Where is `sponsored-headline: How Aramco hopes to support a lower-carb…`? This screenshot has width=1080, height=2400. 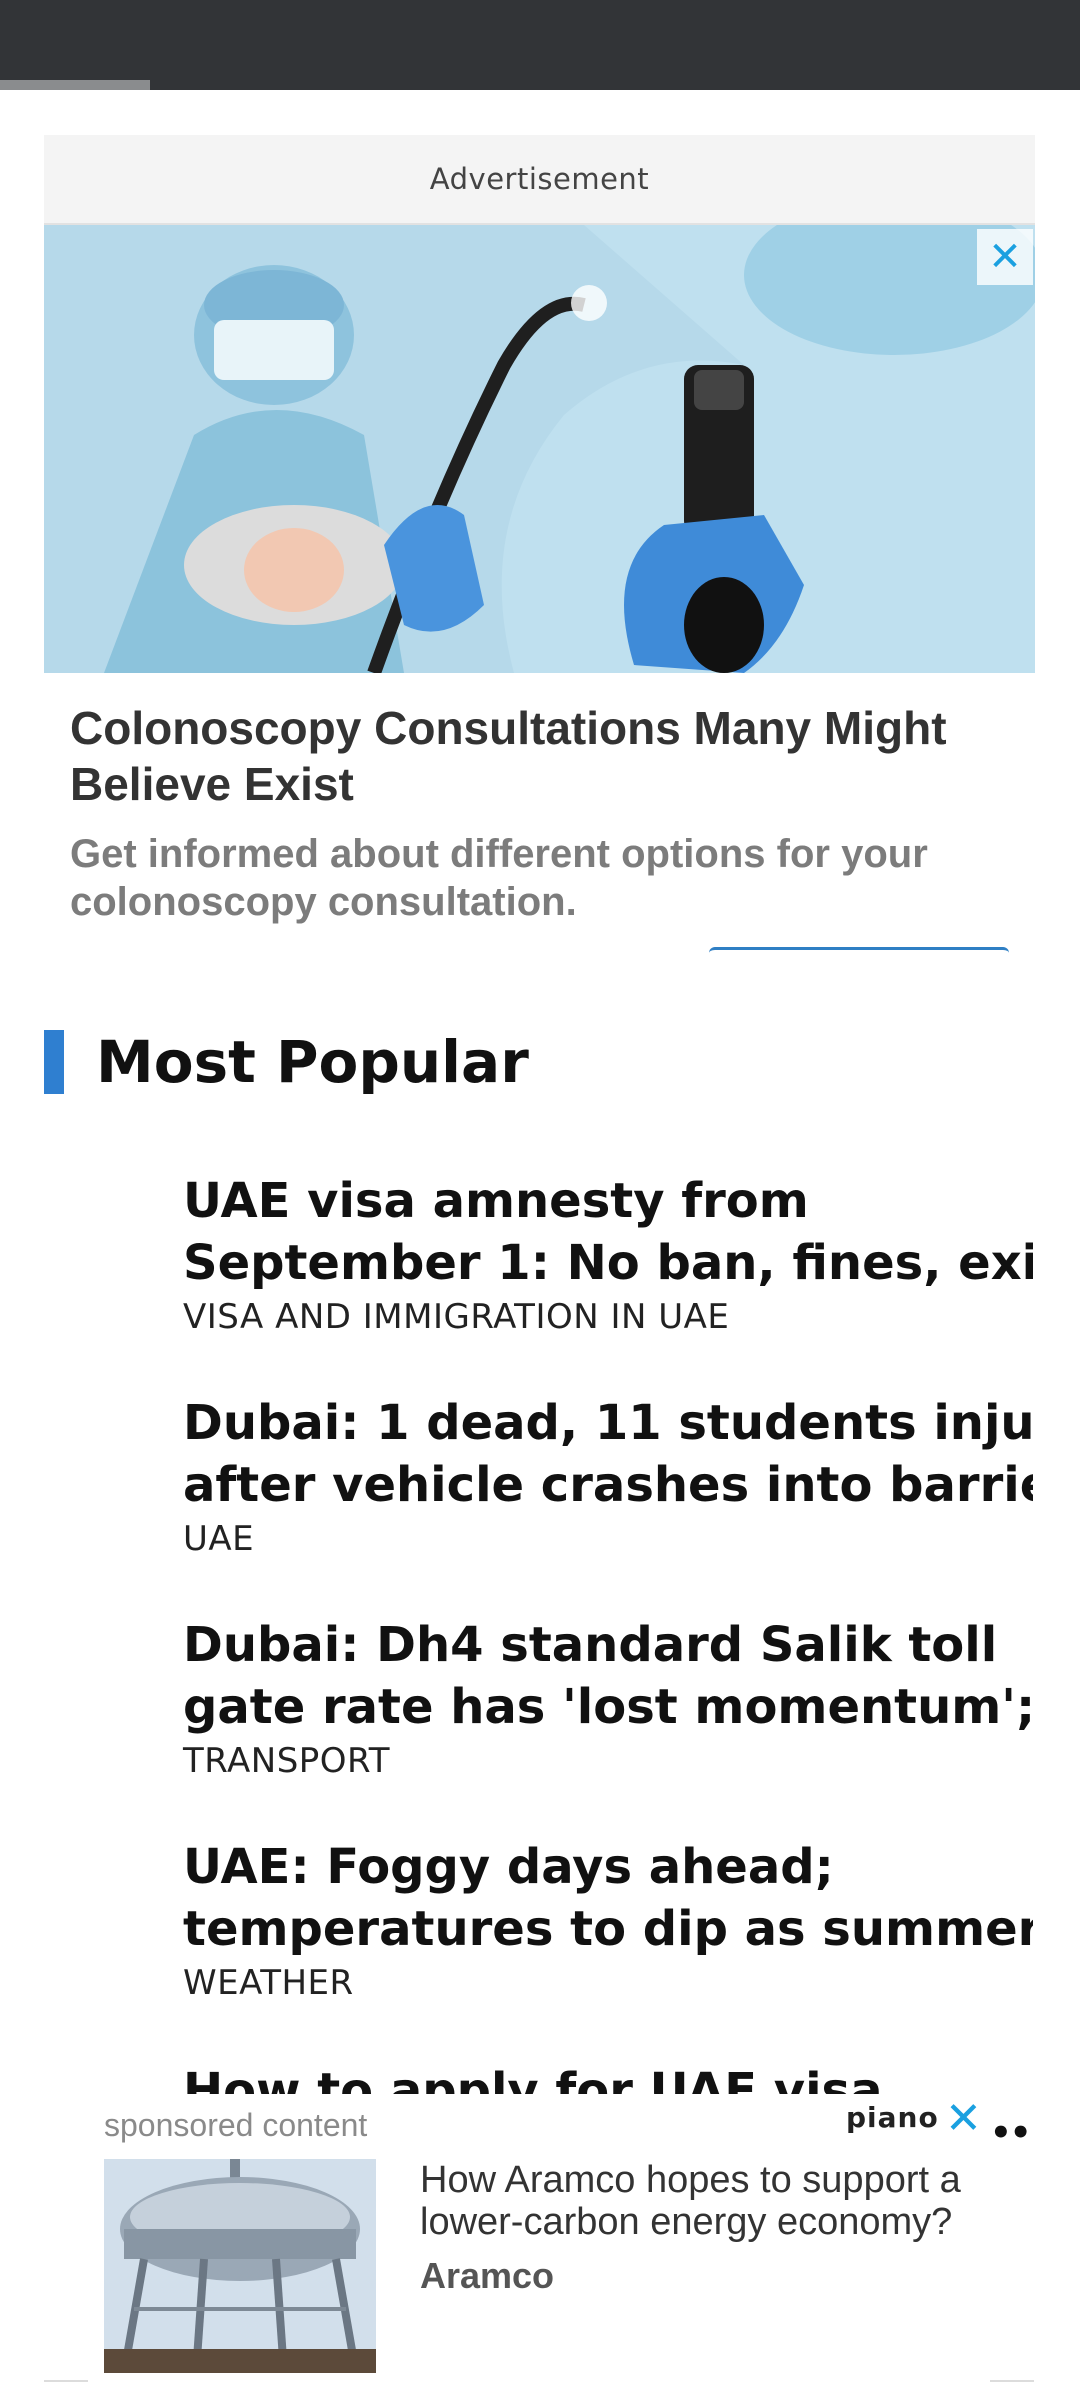
sponsored-headline: How Aramco hopes to support a lower-carb… is located at coordinates (720, 2201).